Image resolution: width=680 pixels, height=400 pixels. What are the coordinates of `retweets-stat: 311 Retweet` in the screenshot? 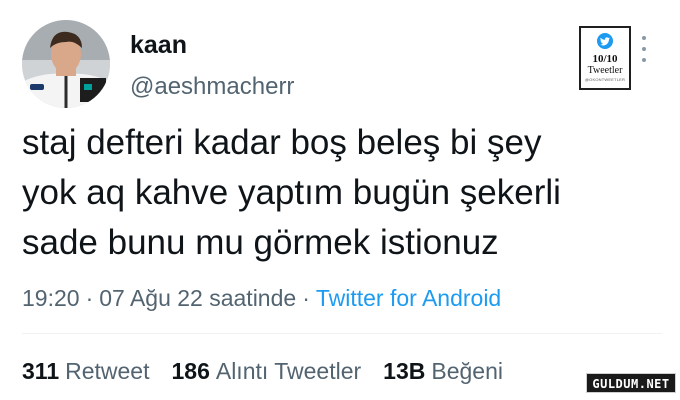 It's located at (85, 371).